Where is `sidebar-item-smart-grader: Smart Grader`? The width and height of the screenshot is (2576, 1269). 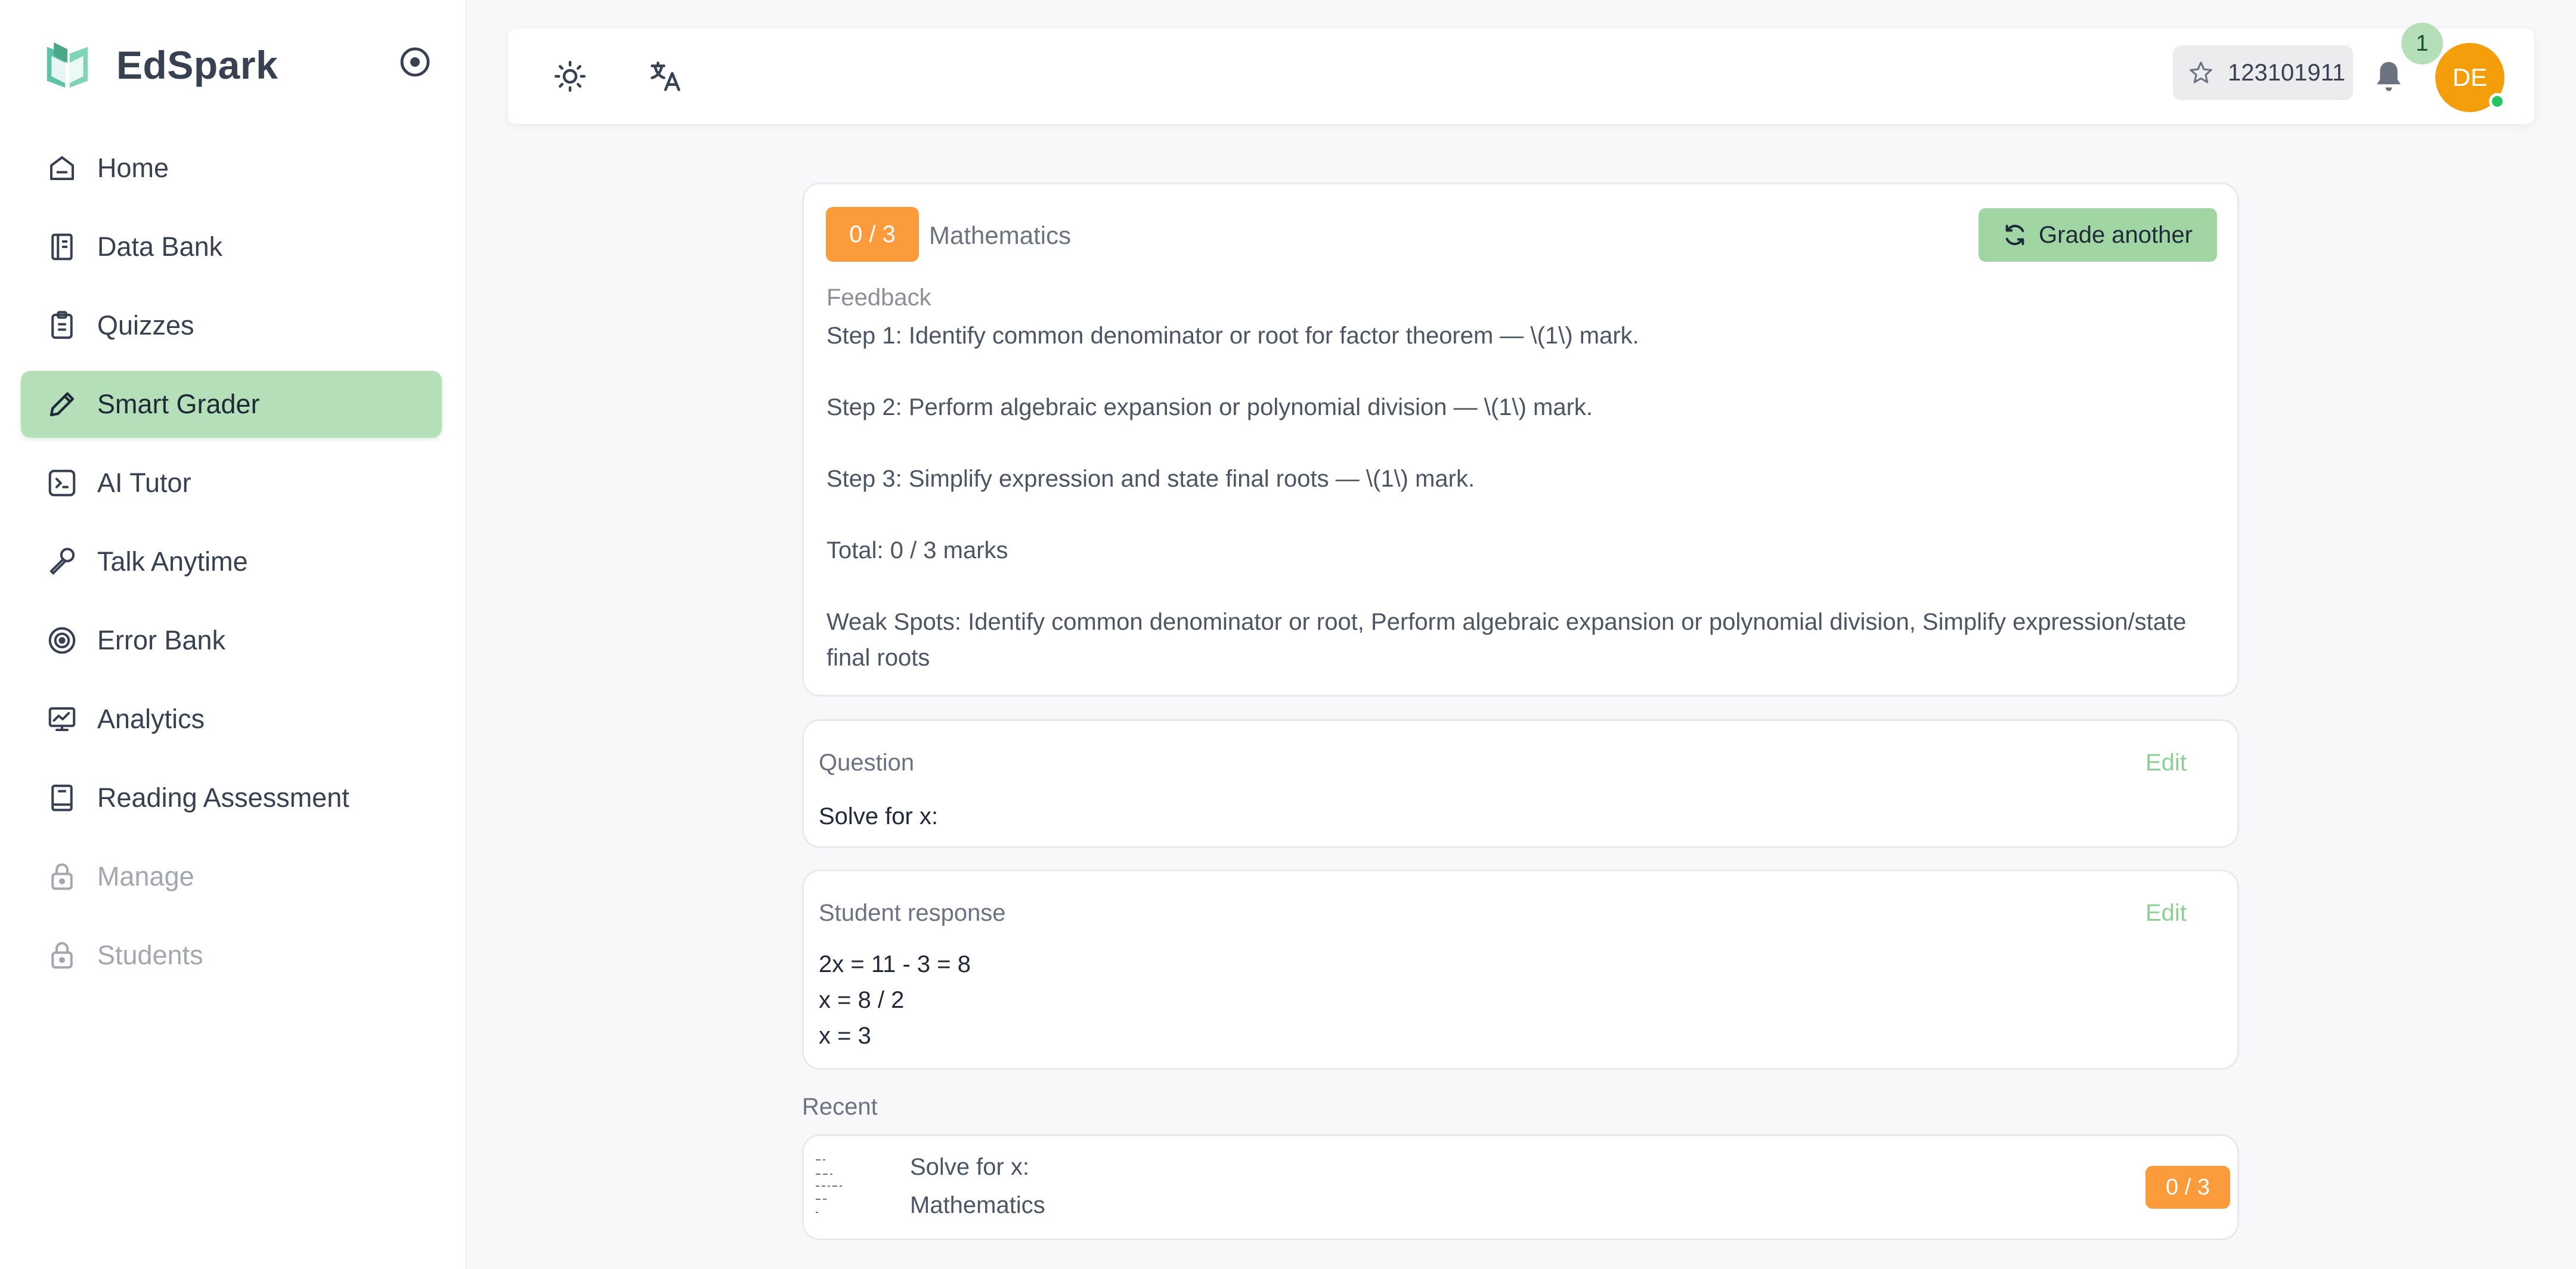
sidebar-item-smart-grader: Smart Grader is located at coordinates (232, 405).